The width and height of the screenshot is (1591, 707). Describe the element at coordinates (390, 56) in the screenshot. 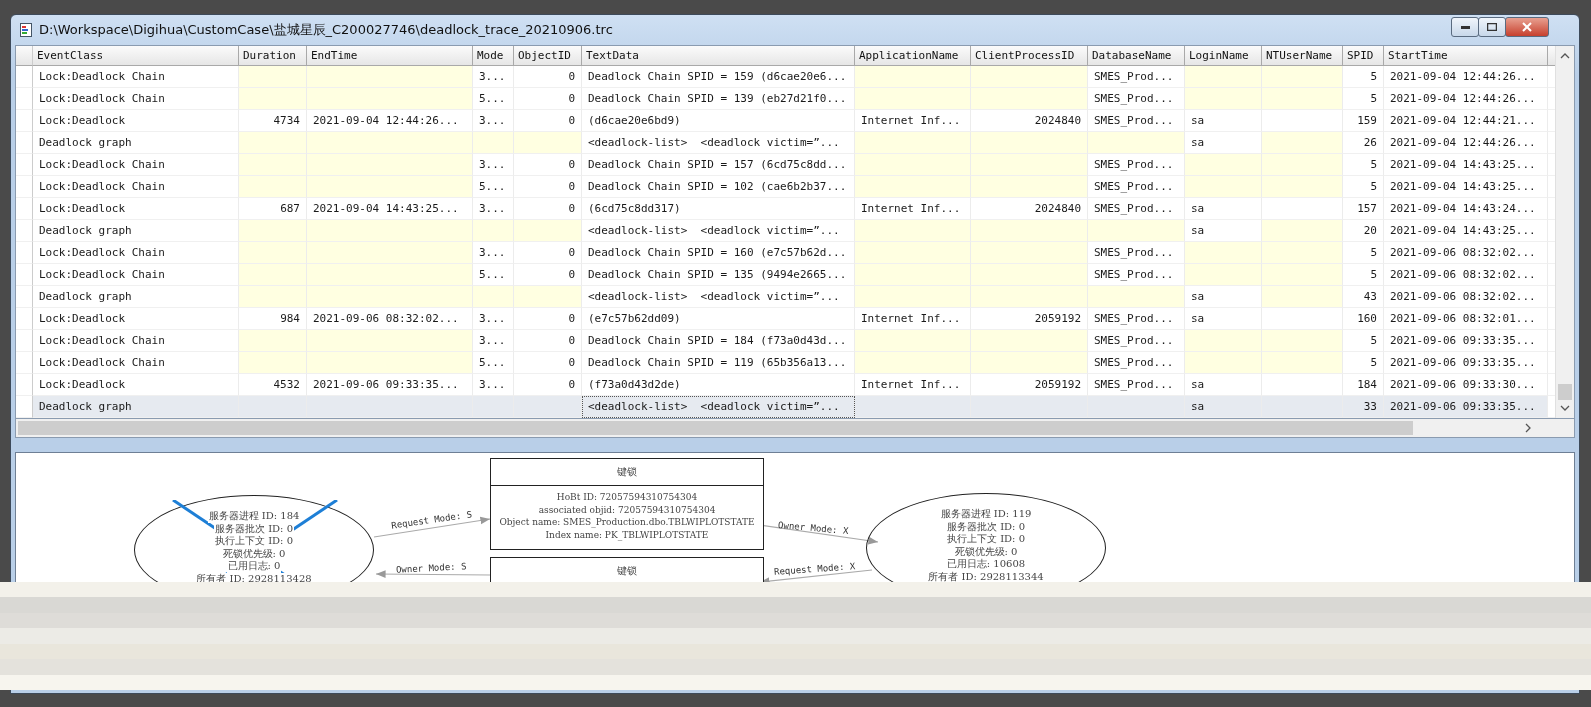

I see `column-header: EndTime` at that location.